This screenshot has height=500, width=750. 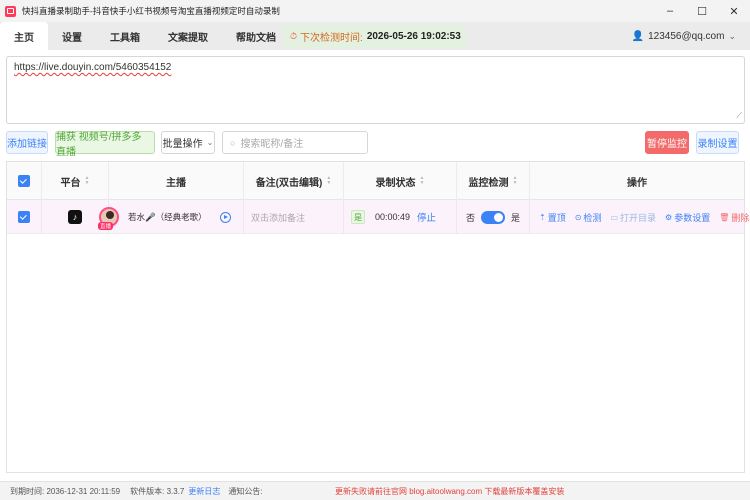 I want to click on pin-label: 置顶, so click(x=556, y=217).